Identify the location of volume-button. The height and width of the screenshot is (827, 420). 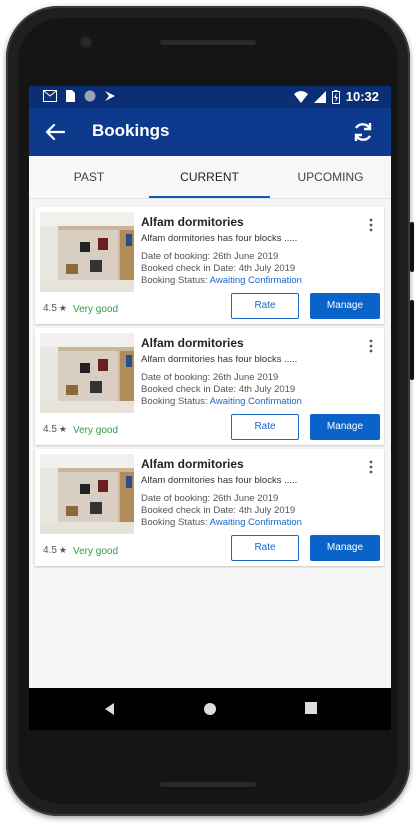
(412, 340).